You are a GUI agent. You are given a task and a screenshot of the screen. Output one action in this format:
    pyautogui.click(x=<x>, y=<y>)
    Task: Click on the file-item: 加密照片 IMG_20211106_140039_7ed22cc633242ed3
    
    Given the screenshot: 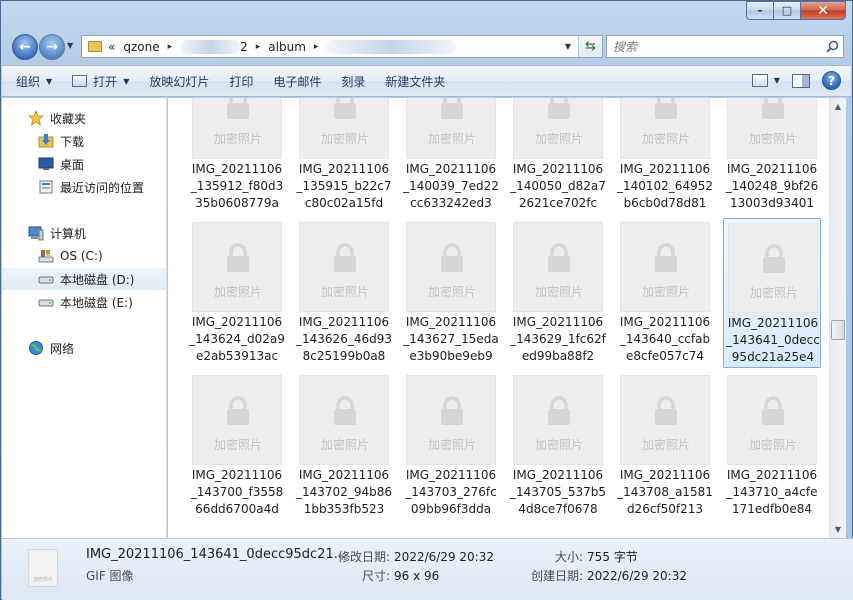 What is the action you would take?
    pyautogui.click(x=451, y=156)
    